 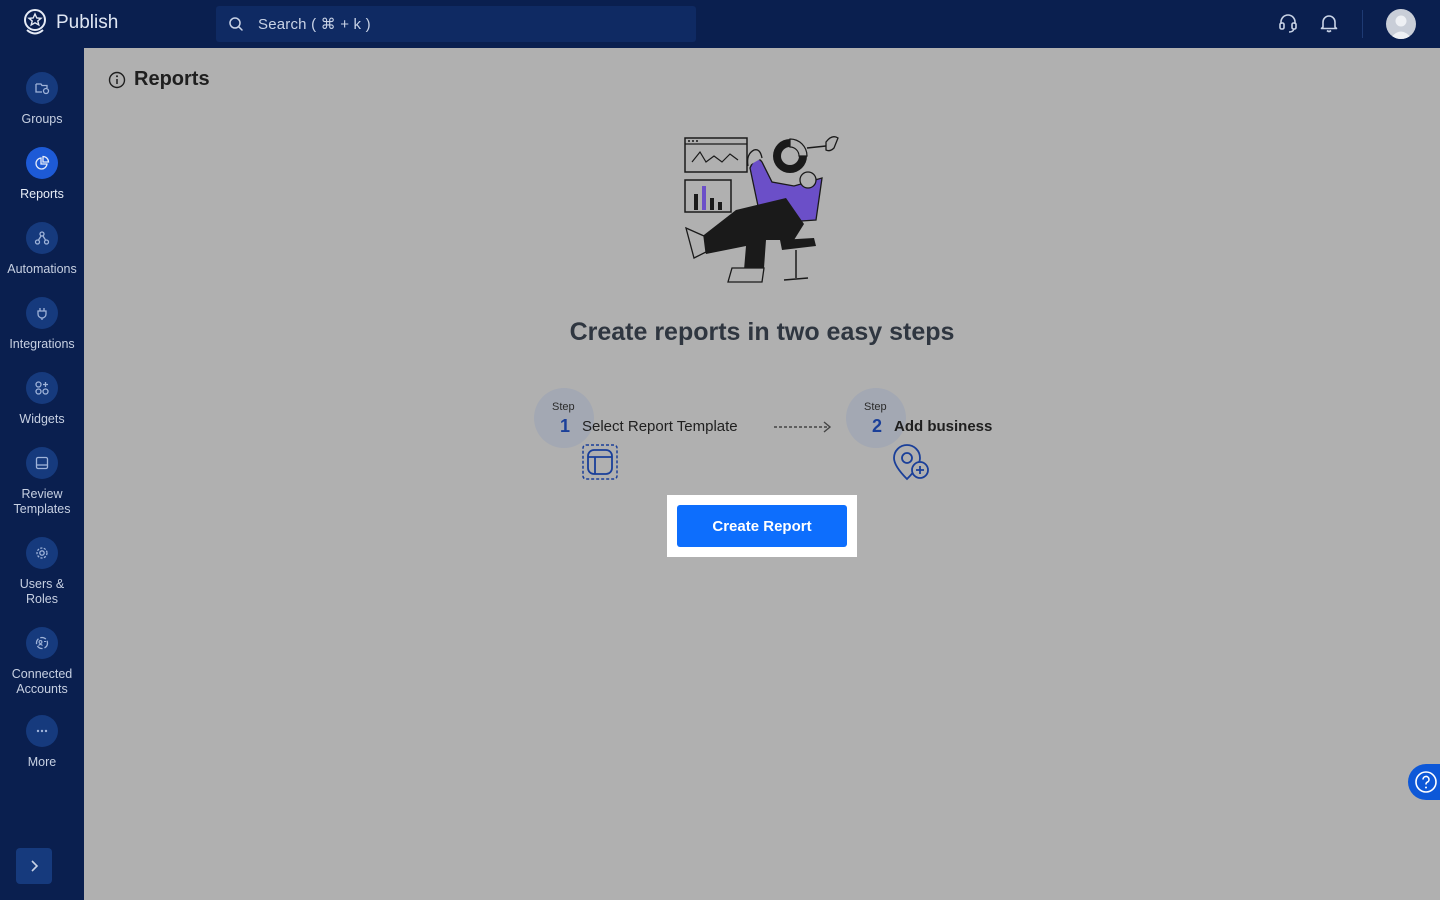 I want to click on sidebar-item-integrations: Integrations, so click(x=42, y=324).